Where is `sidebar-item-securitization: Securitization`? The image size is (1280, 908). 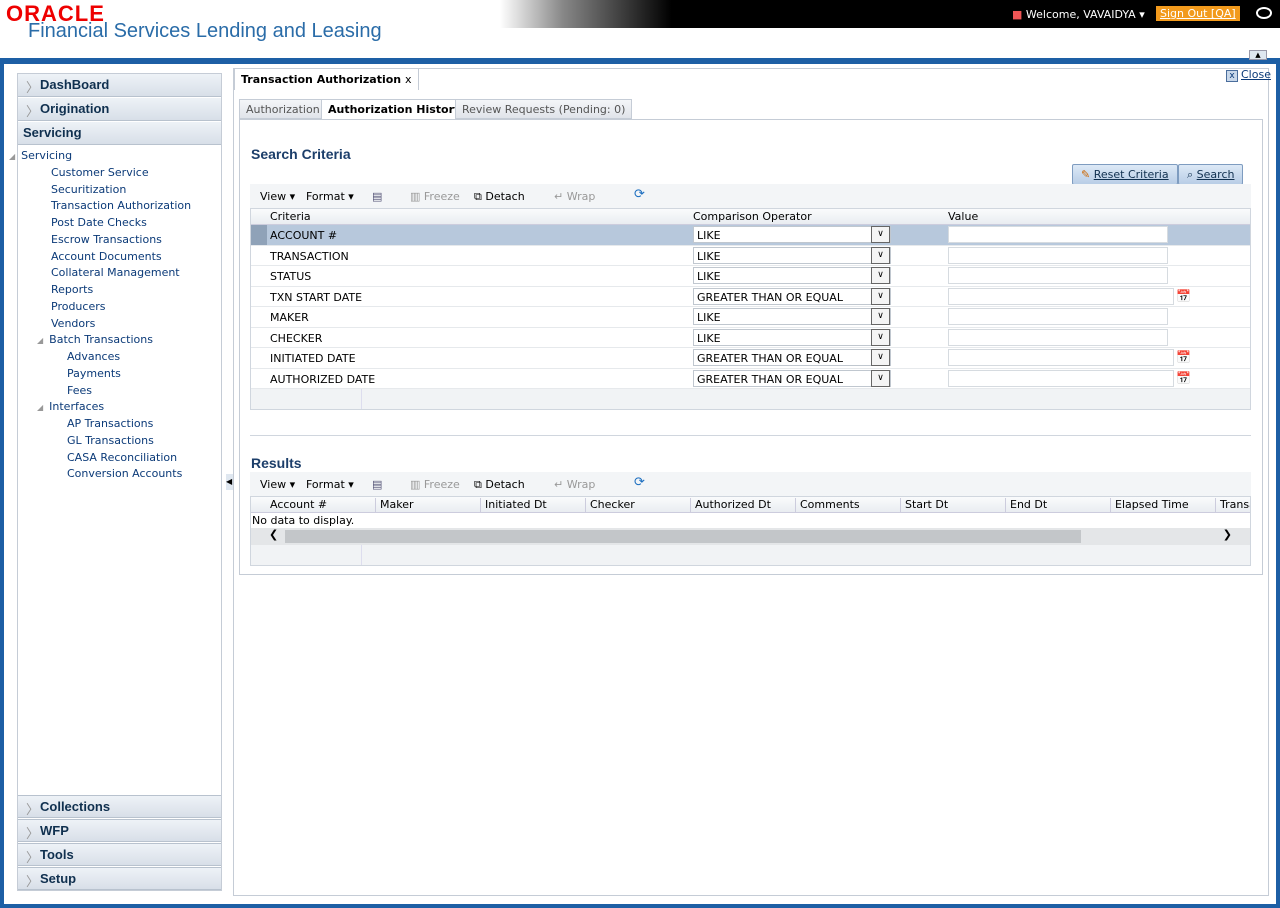
sidebar-item-securitization: Securitization is located at coordinates (88, 189).